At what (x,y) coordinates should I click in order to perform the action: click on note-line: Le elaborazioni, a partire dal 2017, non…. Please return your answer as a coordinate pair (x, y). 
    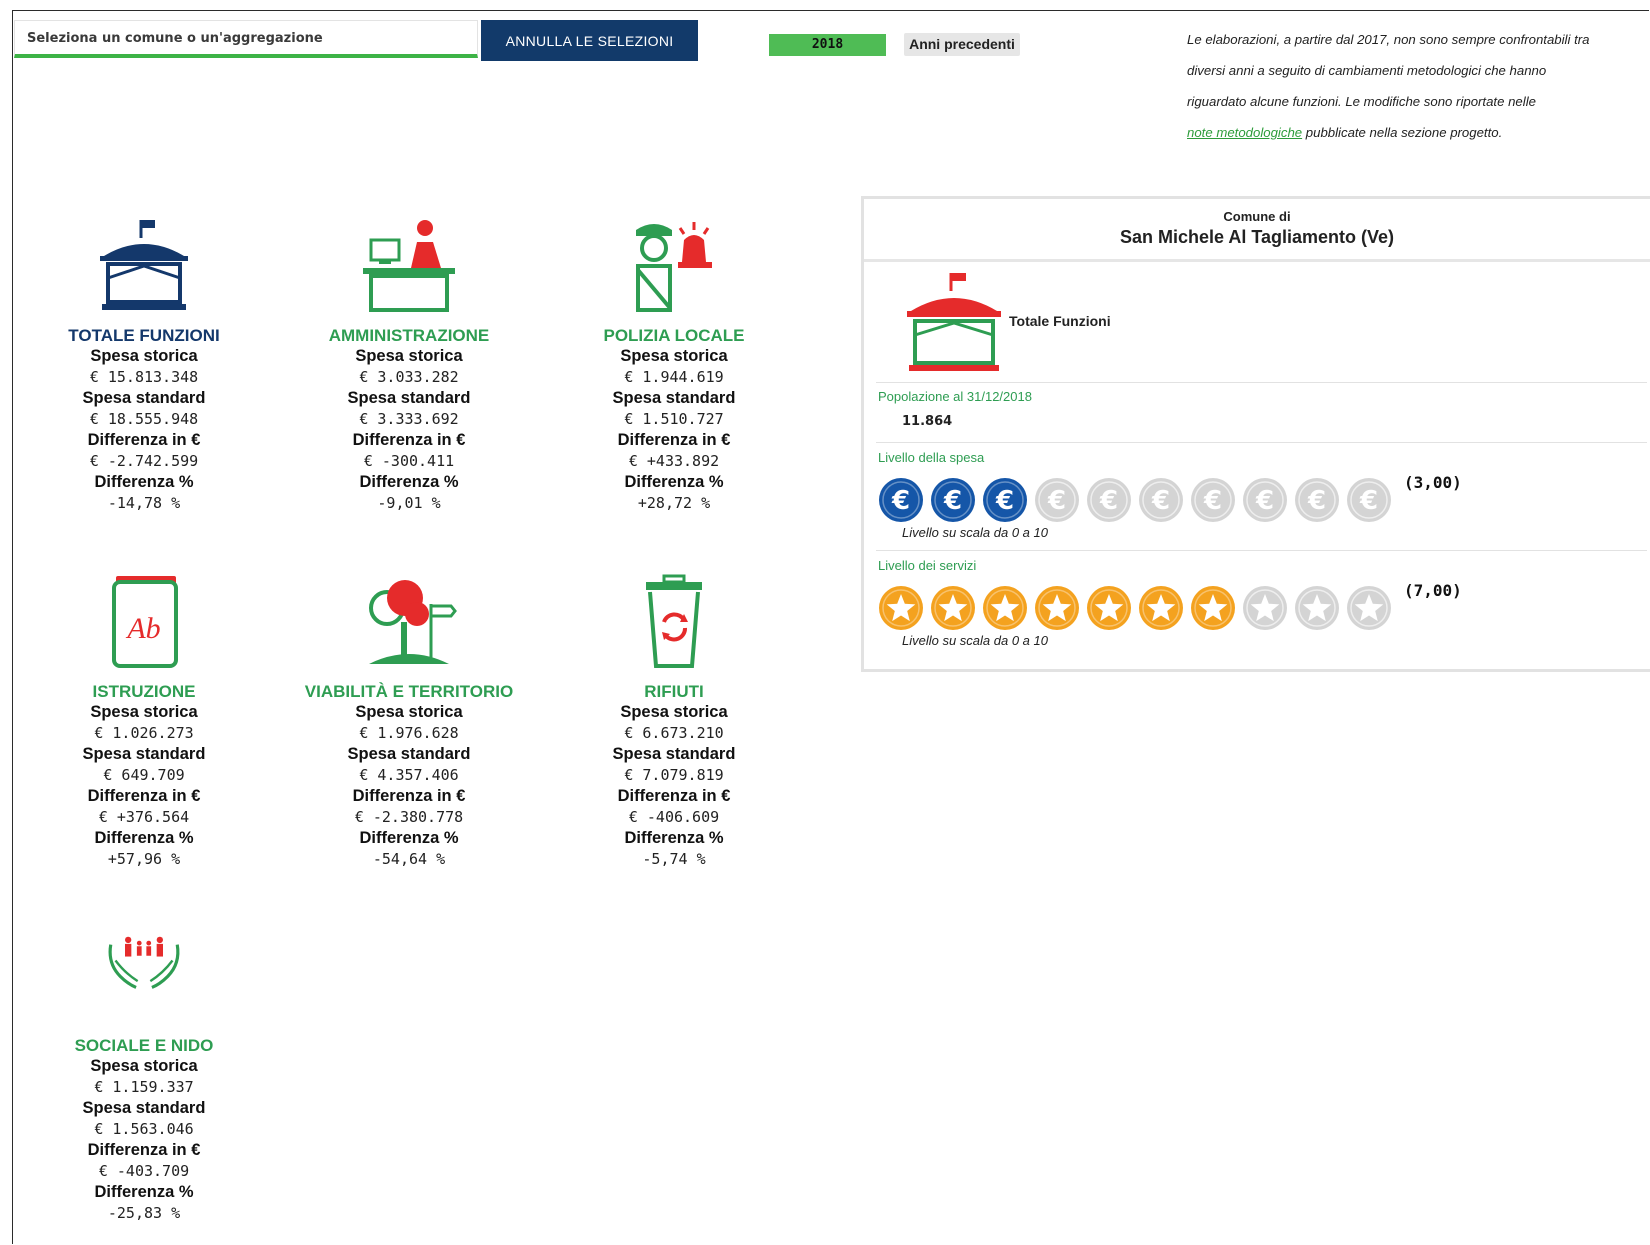
    Looking at the image, I should click on (1388, 39).